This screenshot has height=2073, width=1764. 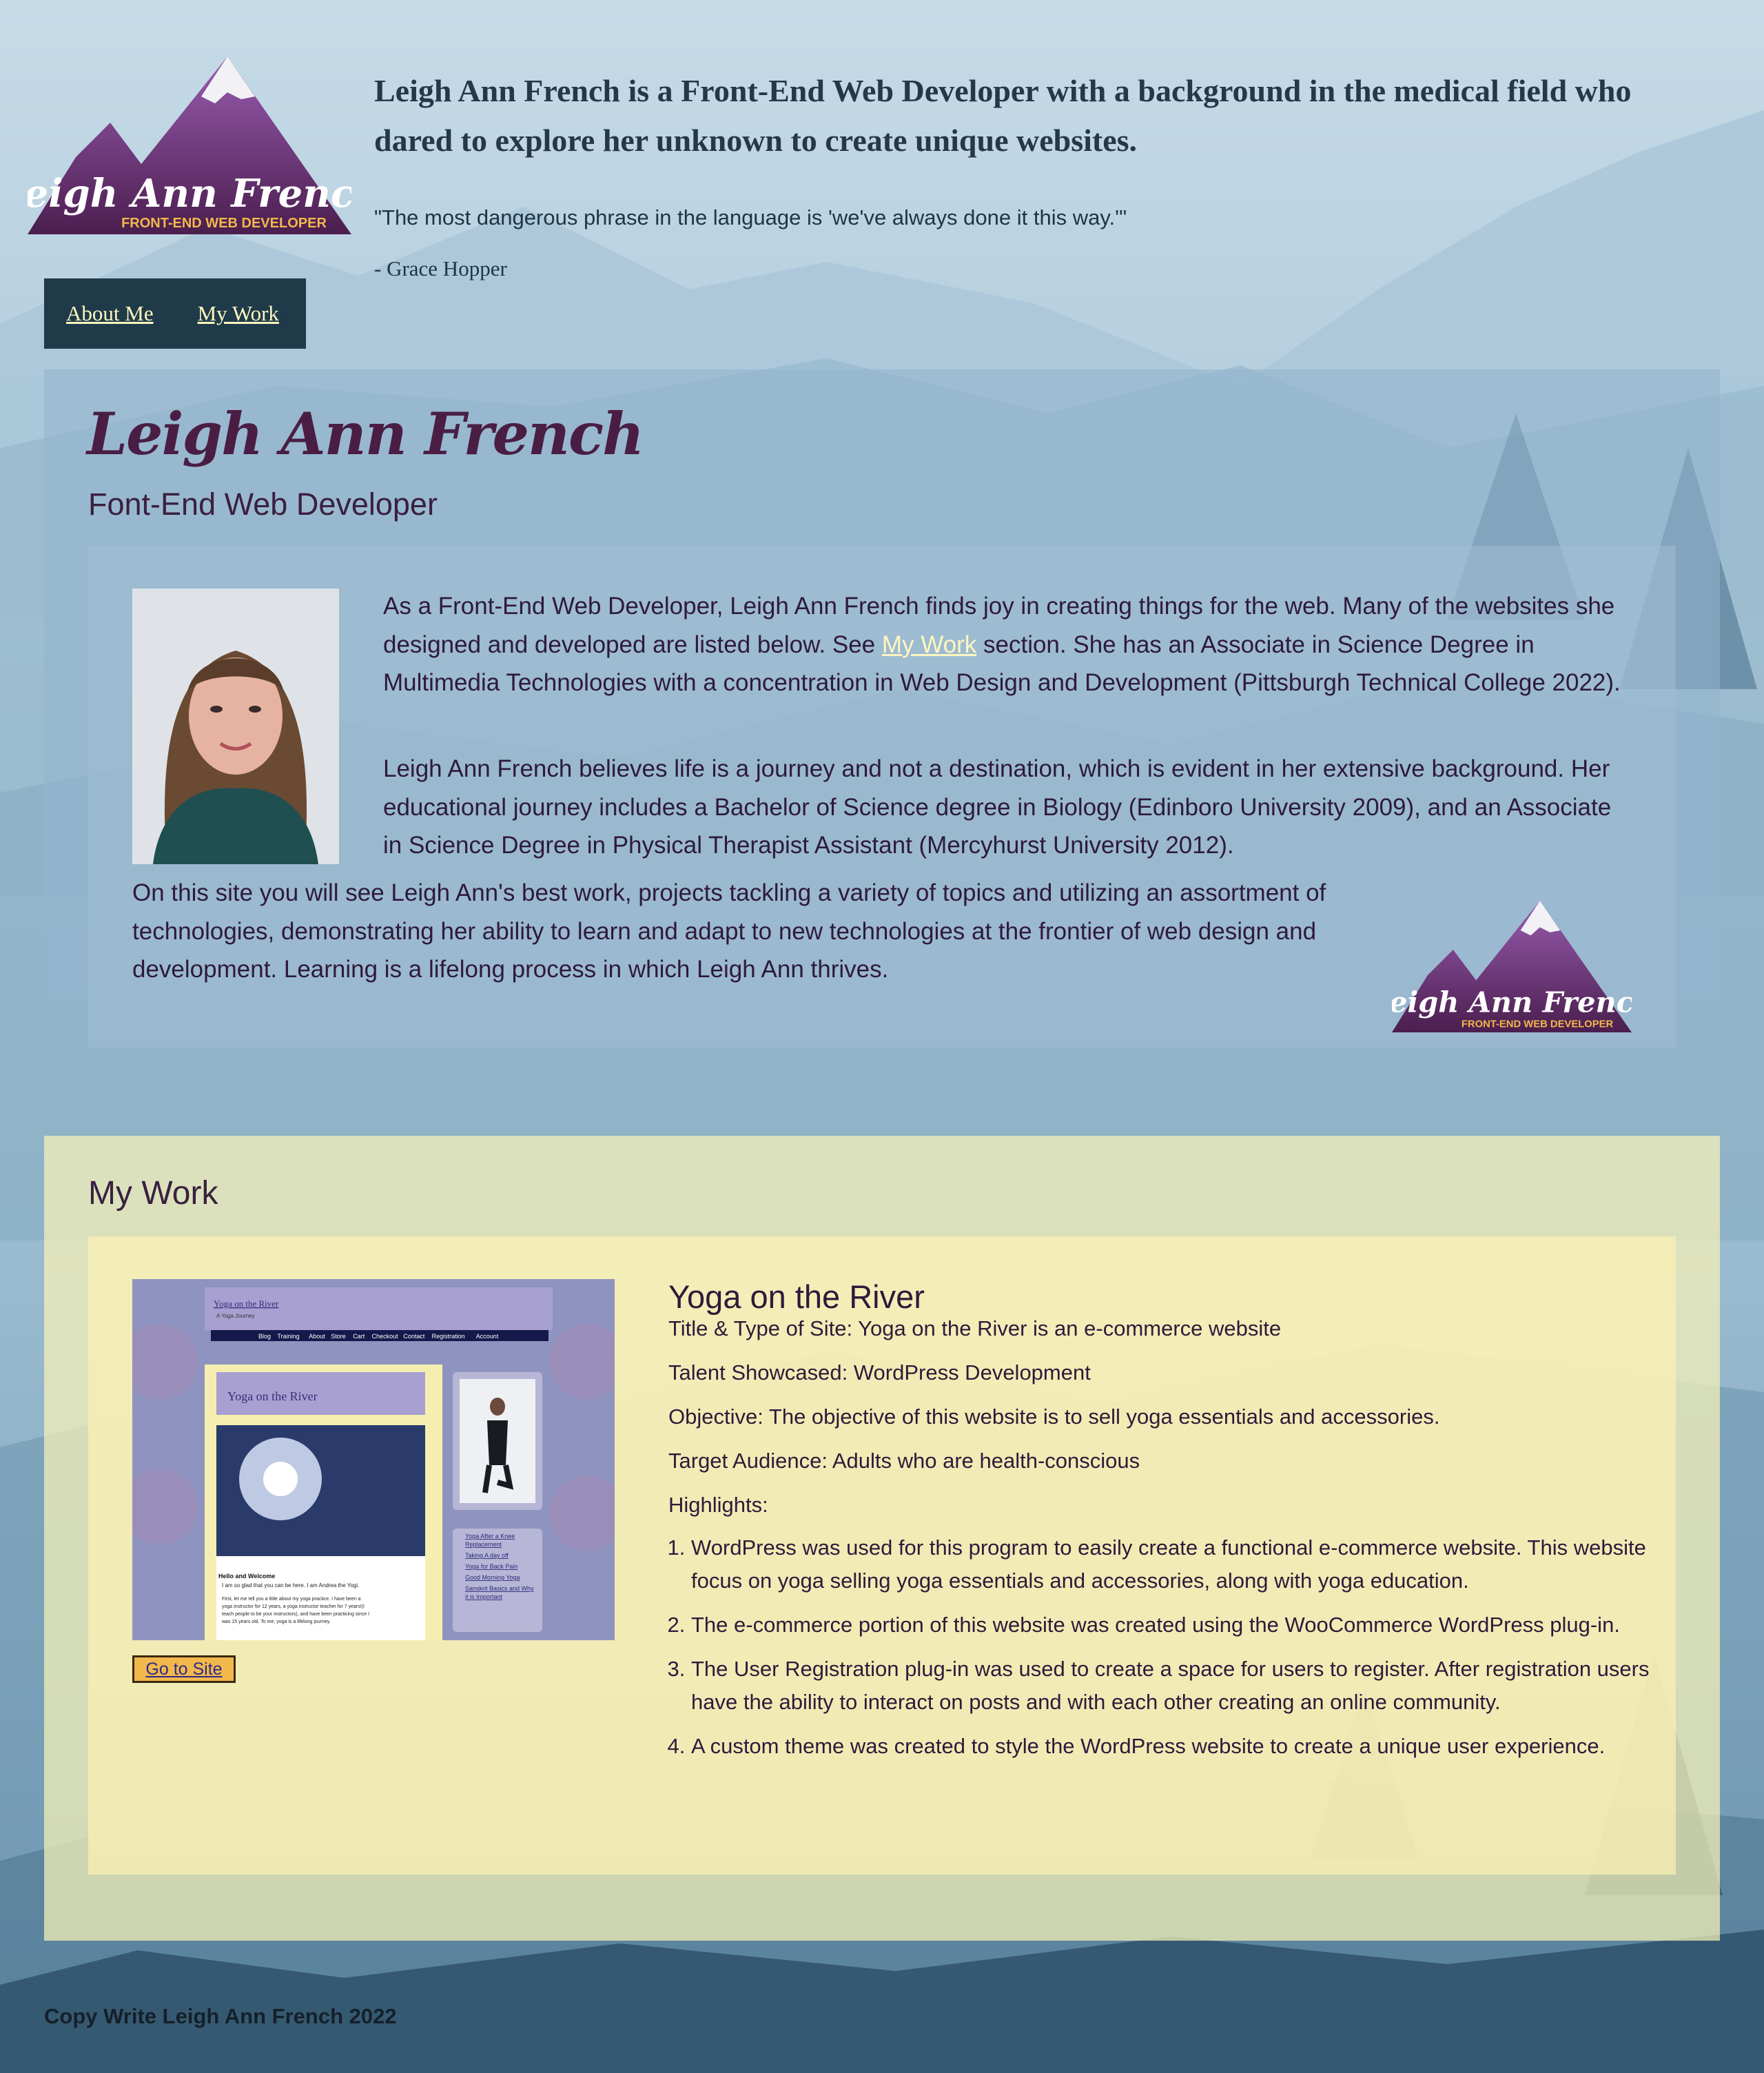 I want to click on my-work-heading: My Work, so click(x=153, y=1193).